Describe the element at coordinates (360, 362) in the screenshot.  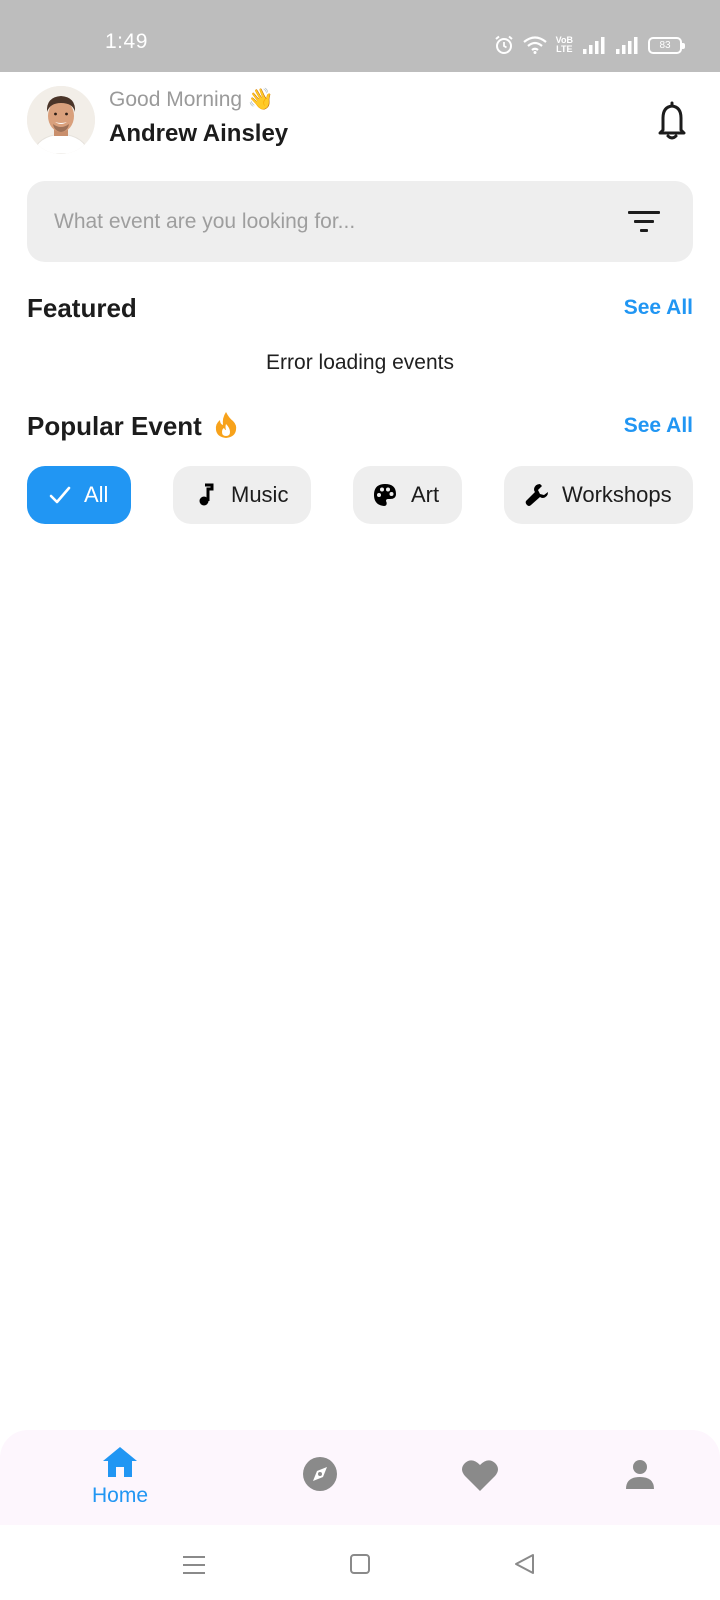
I see `featured-error-message: Error loading events` at that location.